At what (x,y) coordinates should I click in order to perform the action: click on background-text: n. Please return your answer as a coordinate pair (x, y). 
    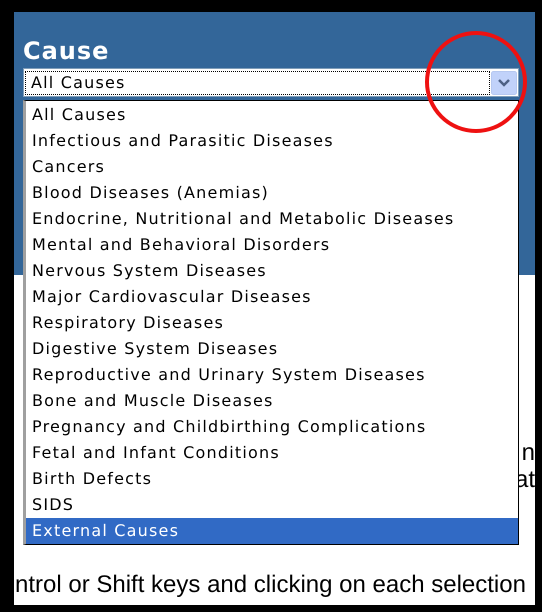
    Looking at the image, I should click on (528, 453).